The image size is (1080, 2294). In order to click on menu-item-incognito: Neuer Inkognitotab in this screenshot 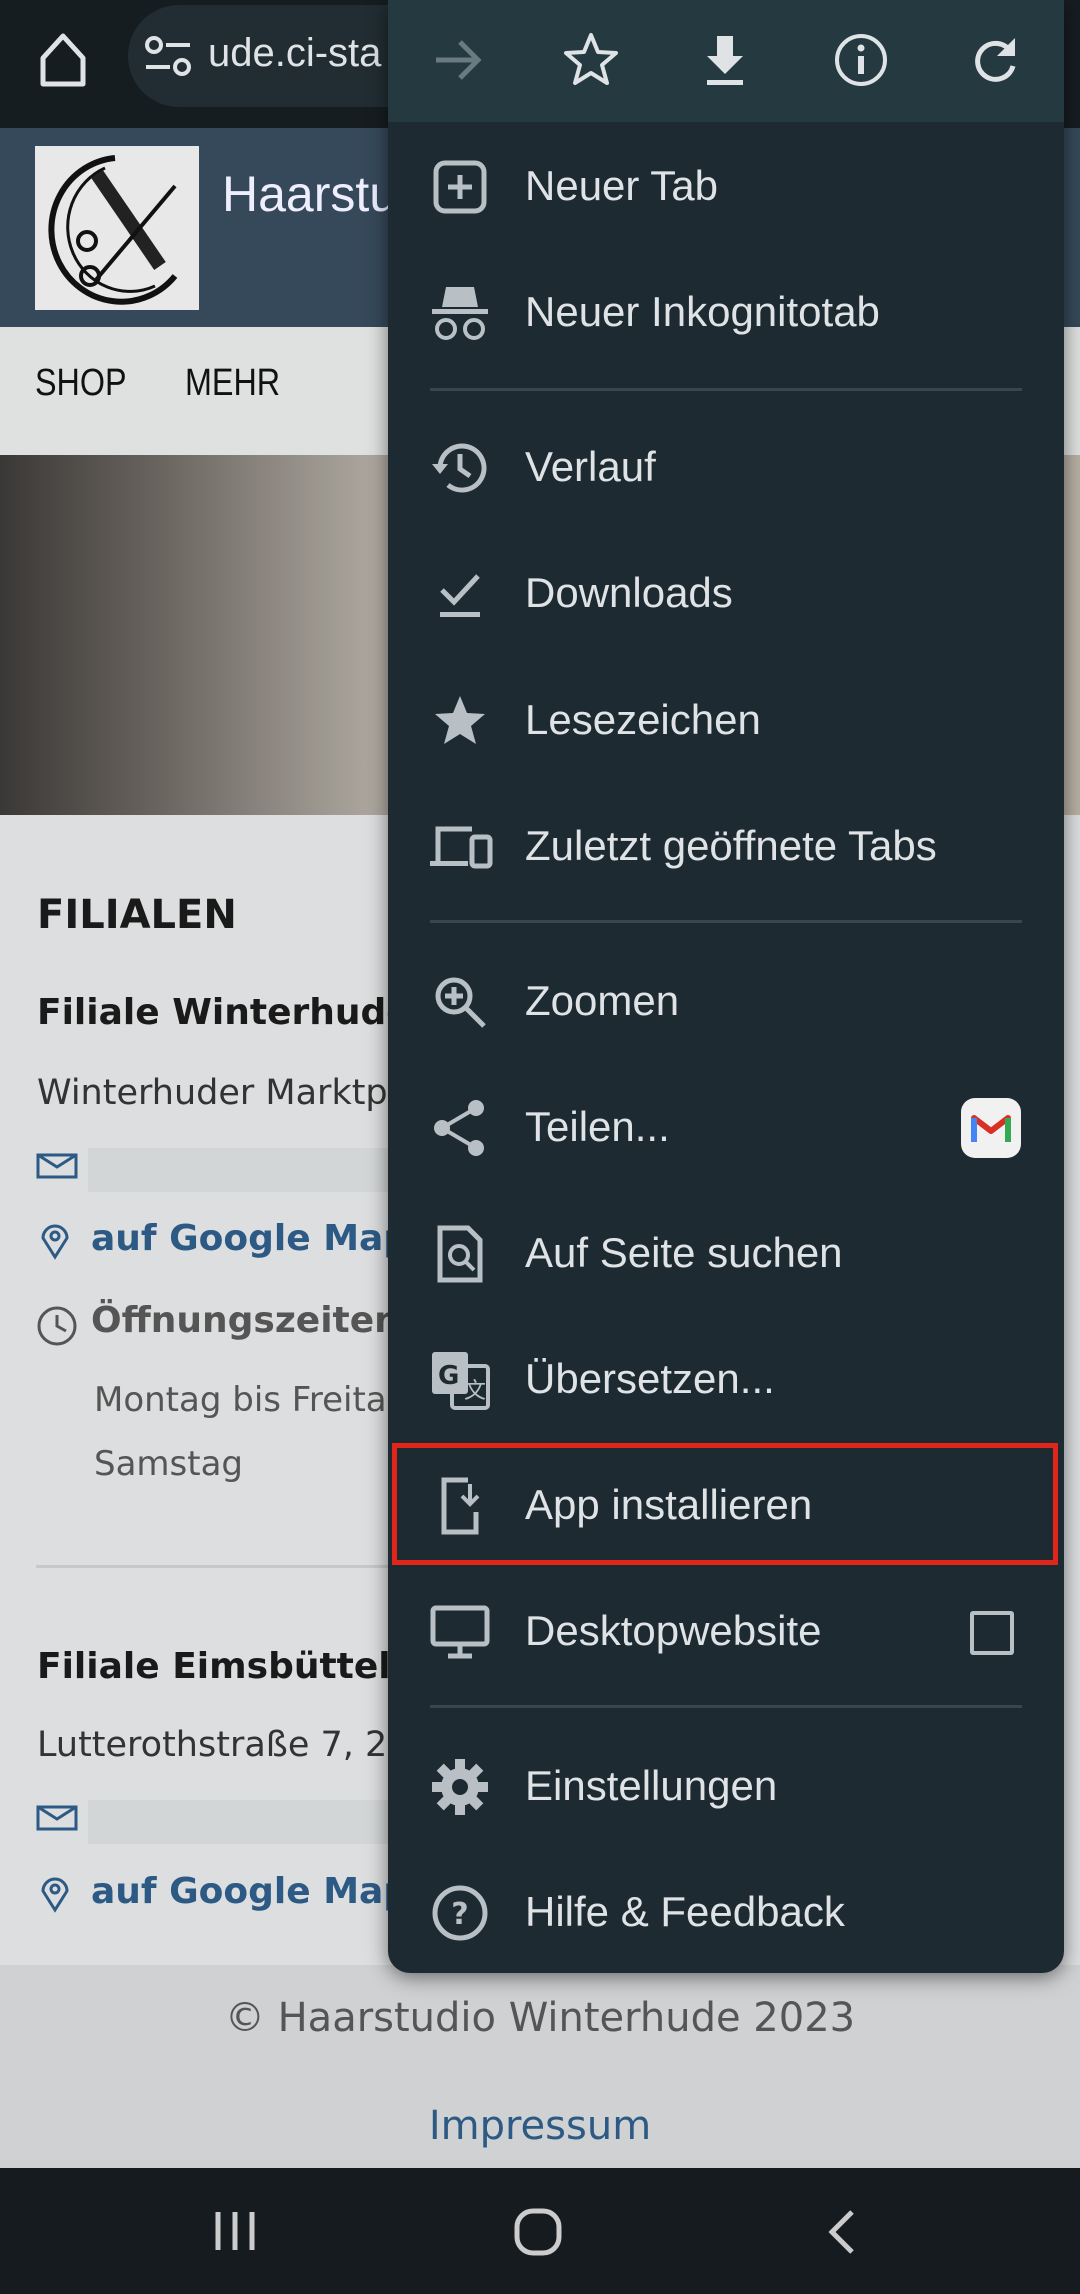, I will do `click(726, 313)`.